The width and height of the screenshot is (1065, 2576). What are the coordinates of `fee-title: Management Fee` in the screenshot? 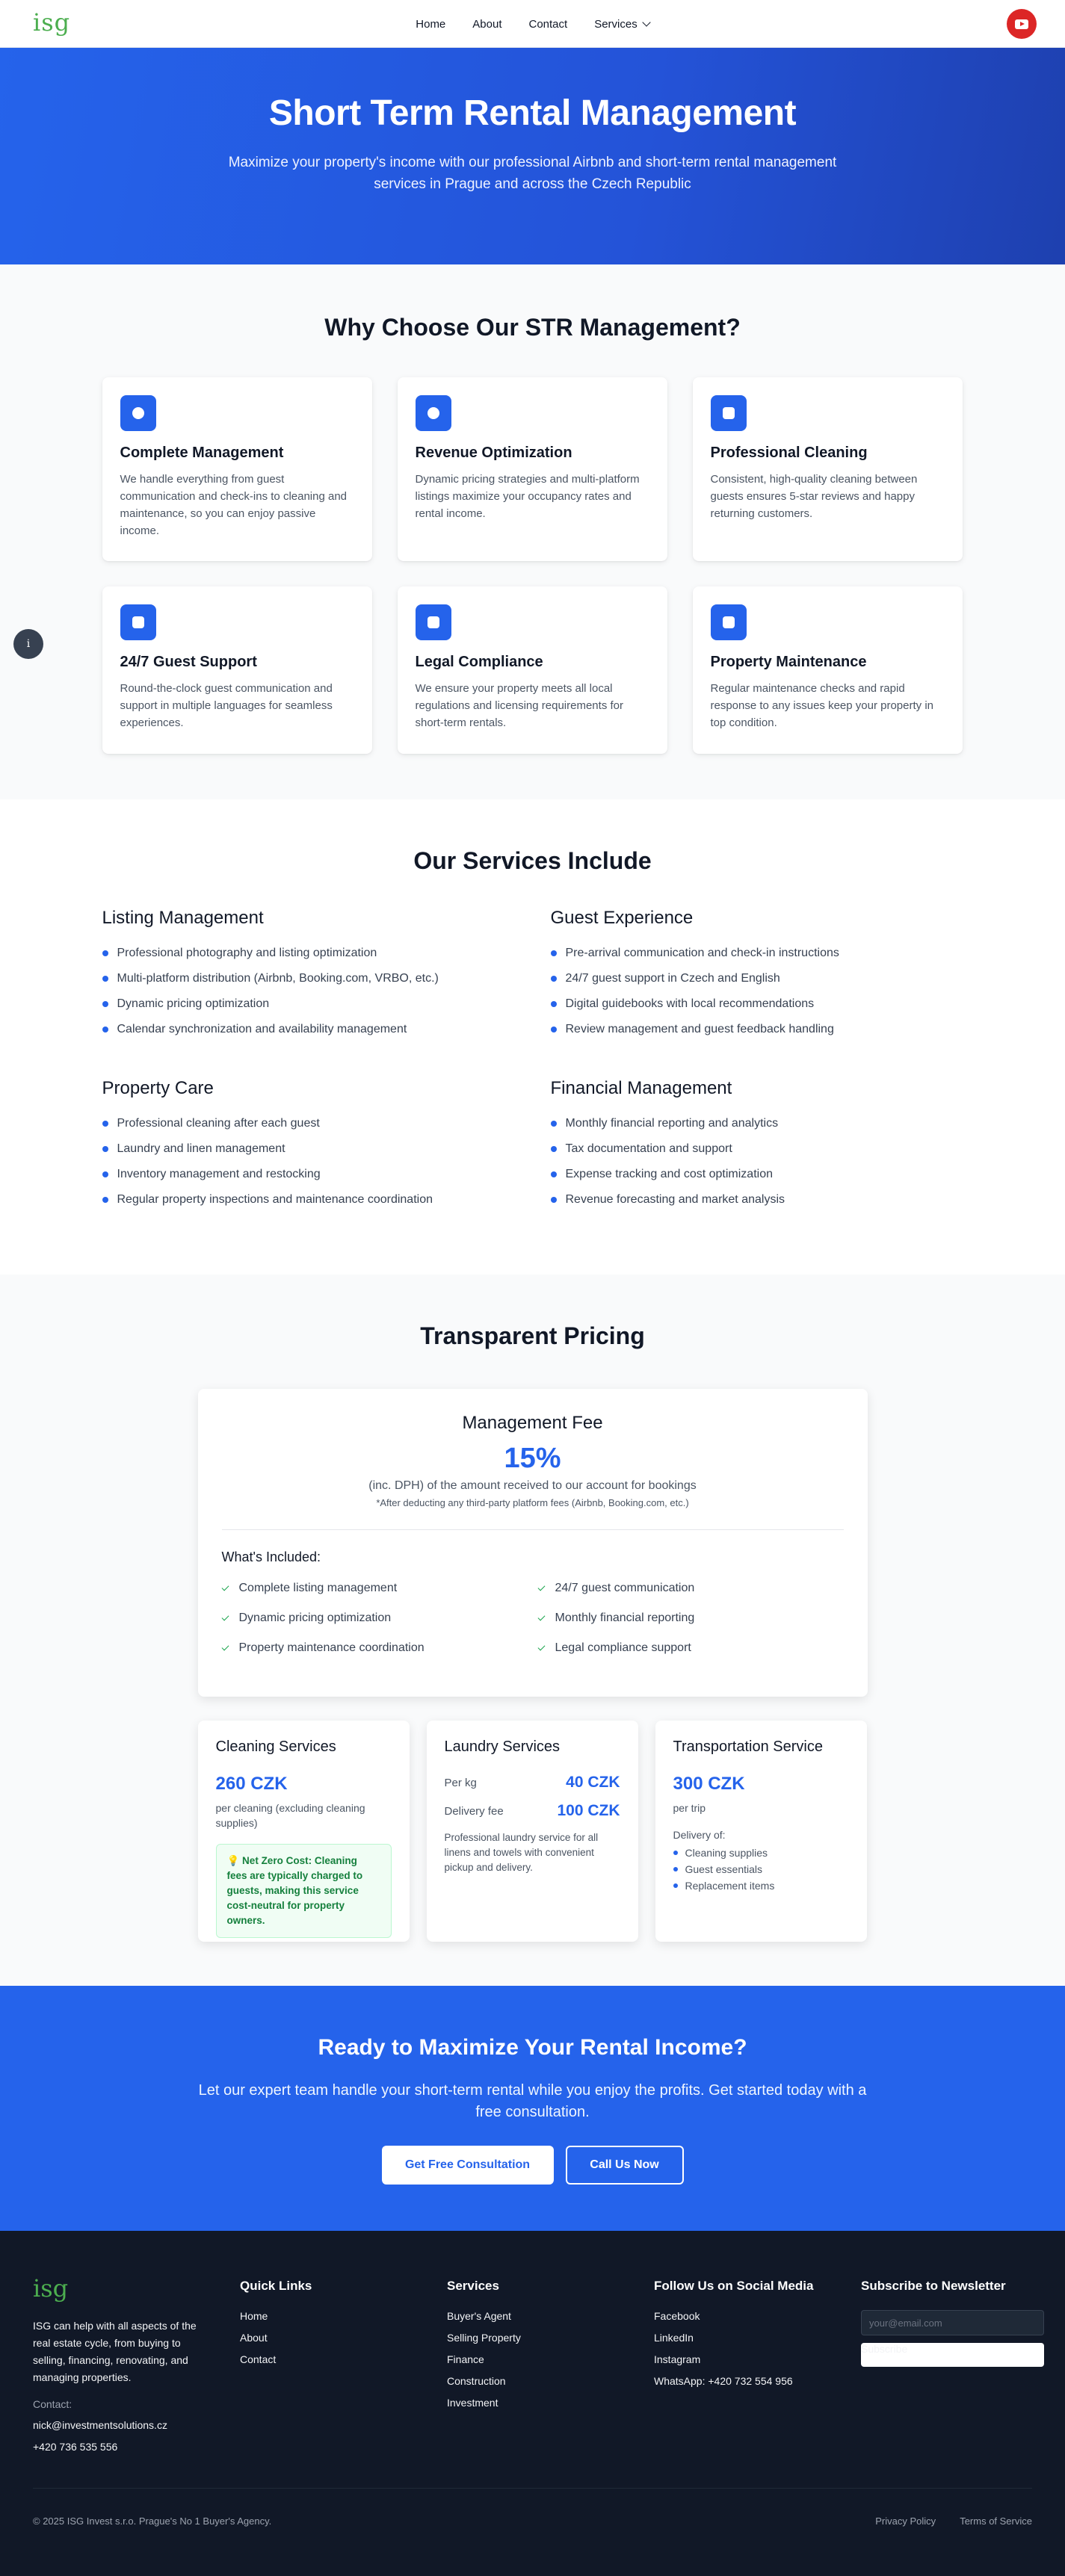 It's located at (532, 1423).